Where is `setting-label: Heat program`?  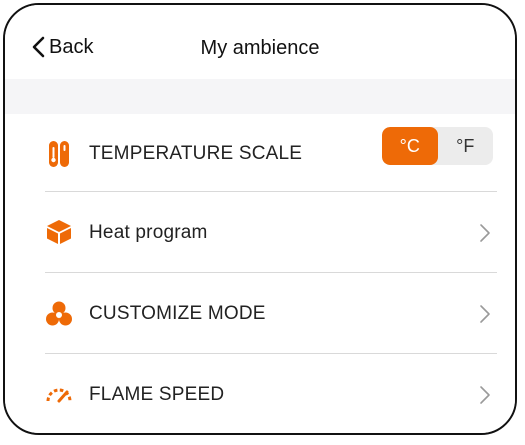 setting-label: Heat program is located at coordinates (148, 232).